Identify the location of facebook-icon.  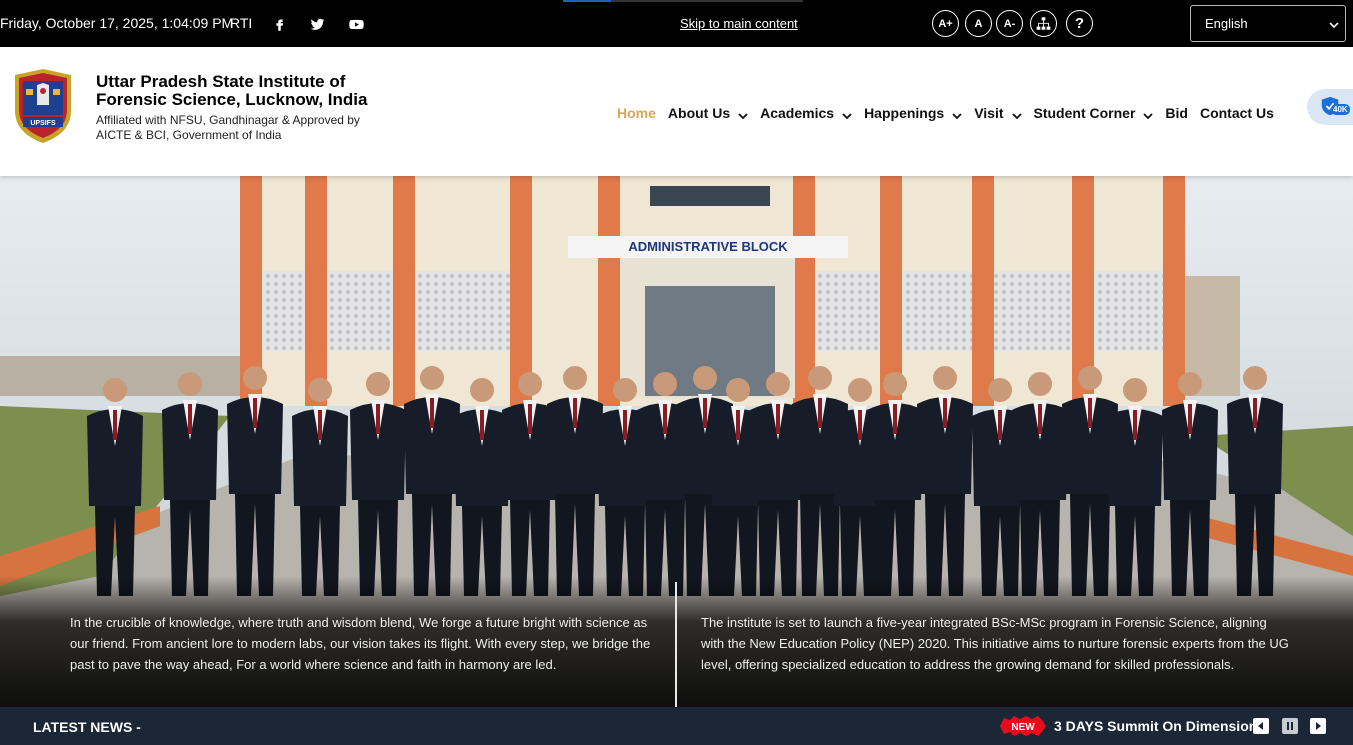
(279, 24).